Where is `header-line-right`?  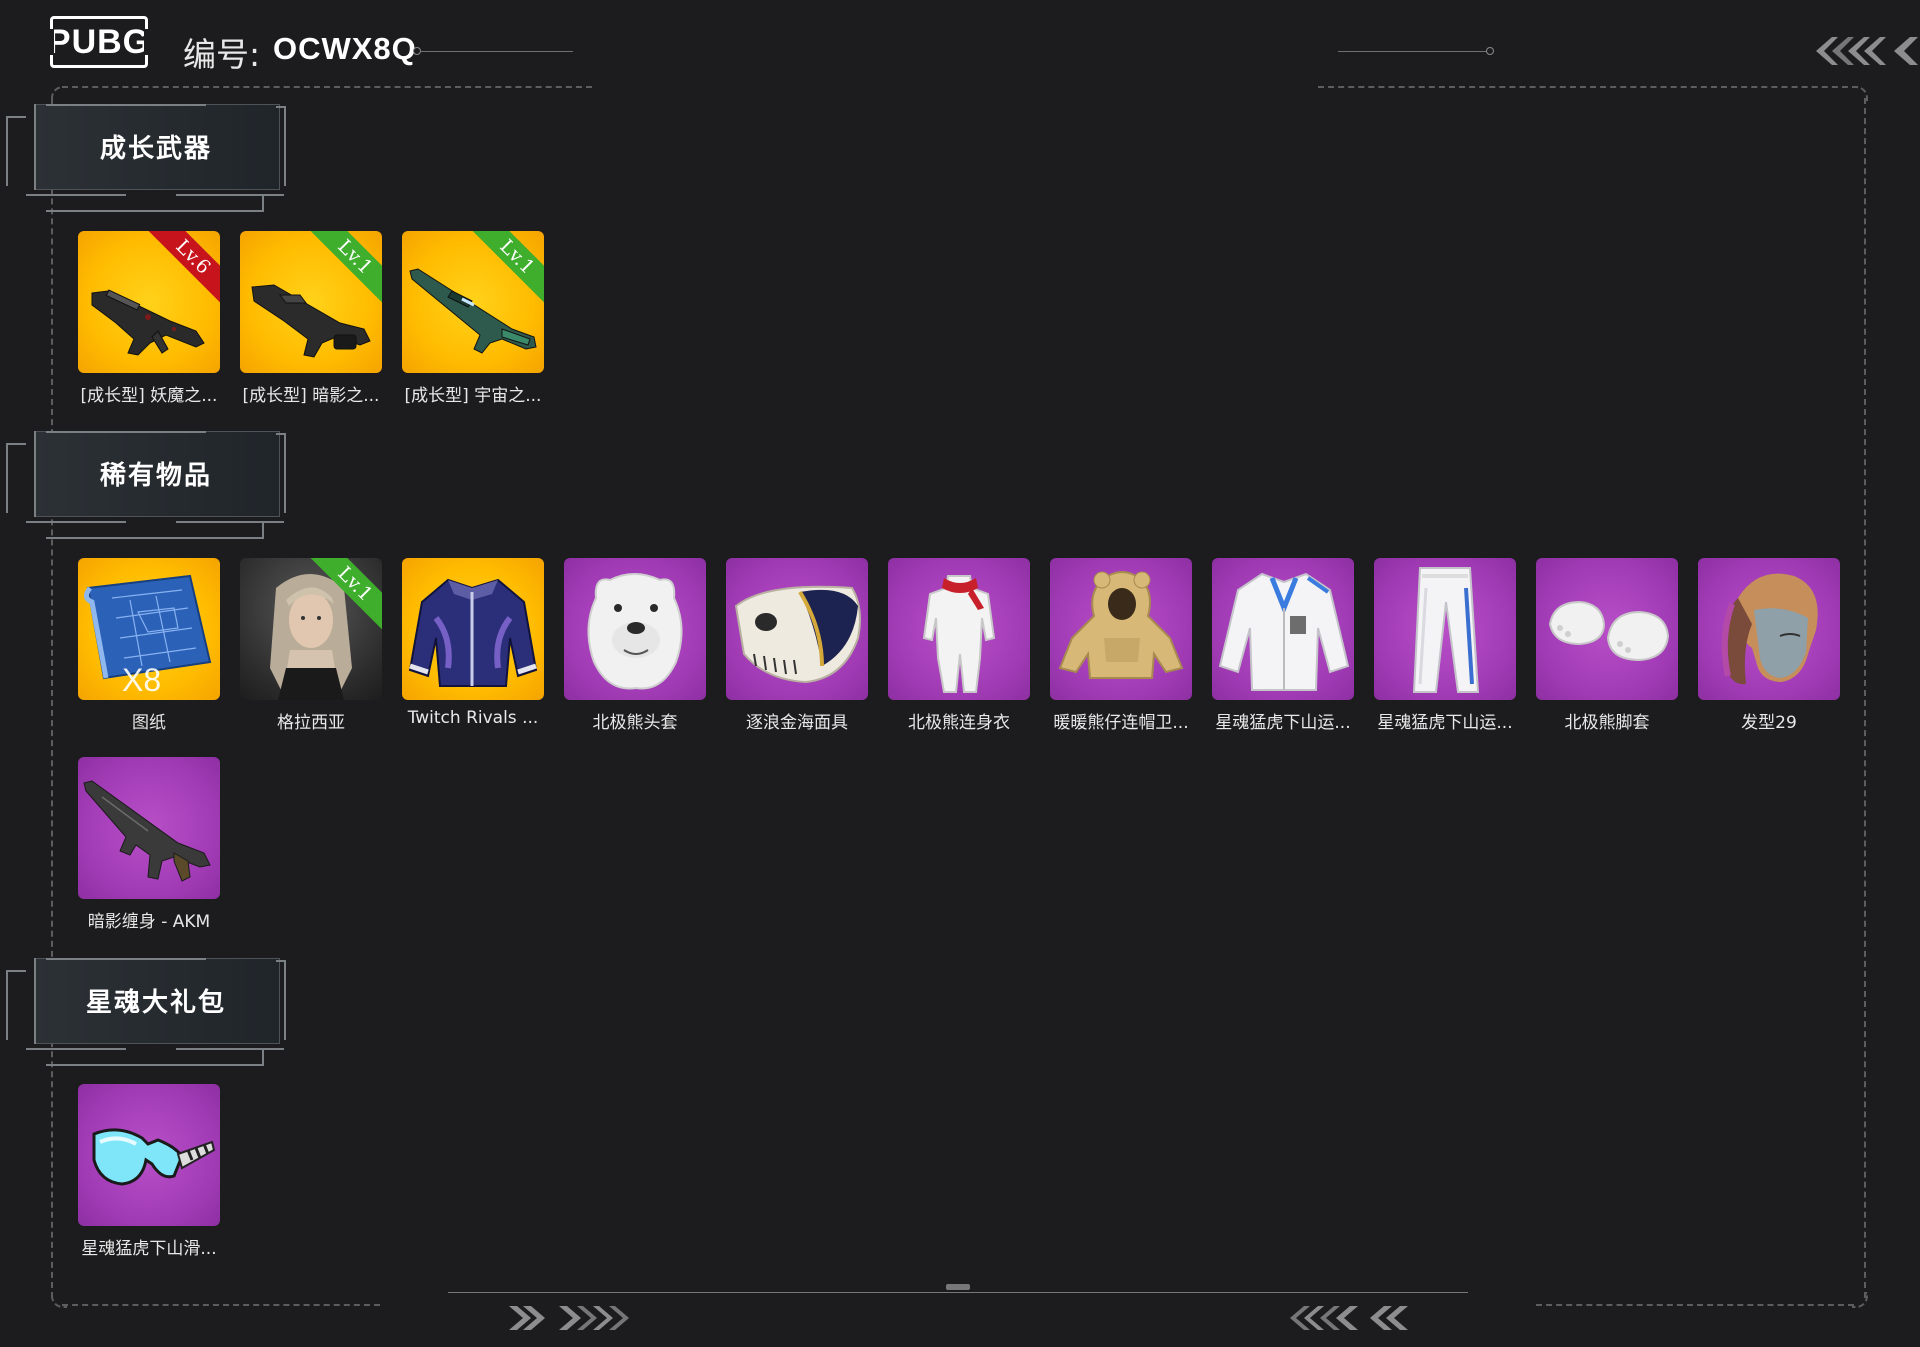
header-line-right is located at coordinates (1414, 51).